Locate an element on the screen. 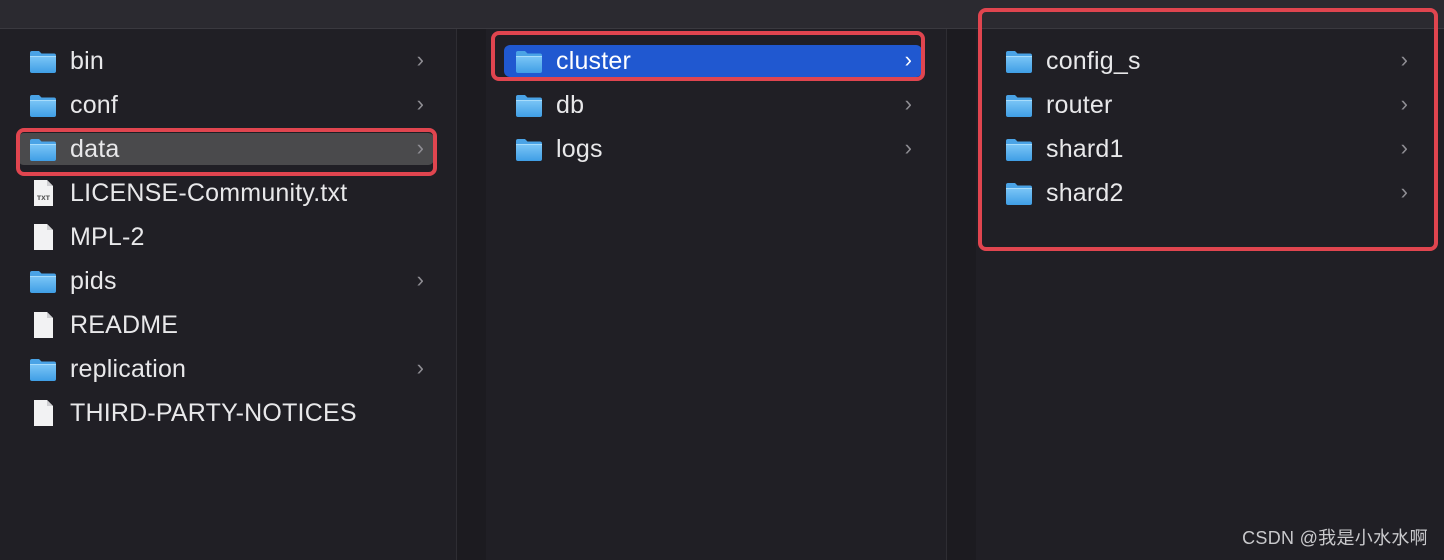 This screenshot has width=1444, height=560. file-row: TXT LICENSE-Community.txt is located at coordinates (226, 193).